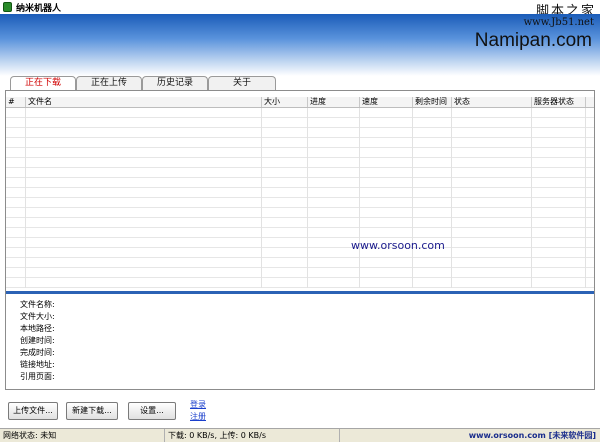 This screenshot has width=600, height=442. Describe the element at coordinates (533, 40) in the screenshot. I see `brand-label: Namipan.com` at that location.